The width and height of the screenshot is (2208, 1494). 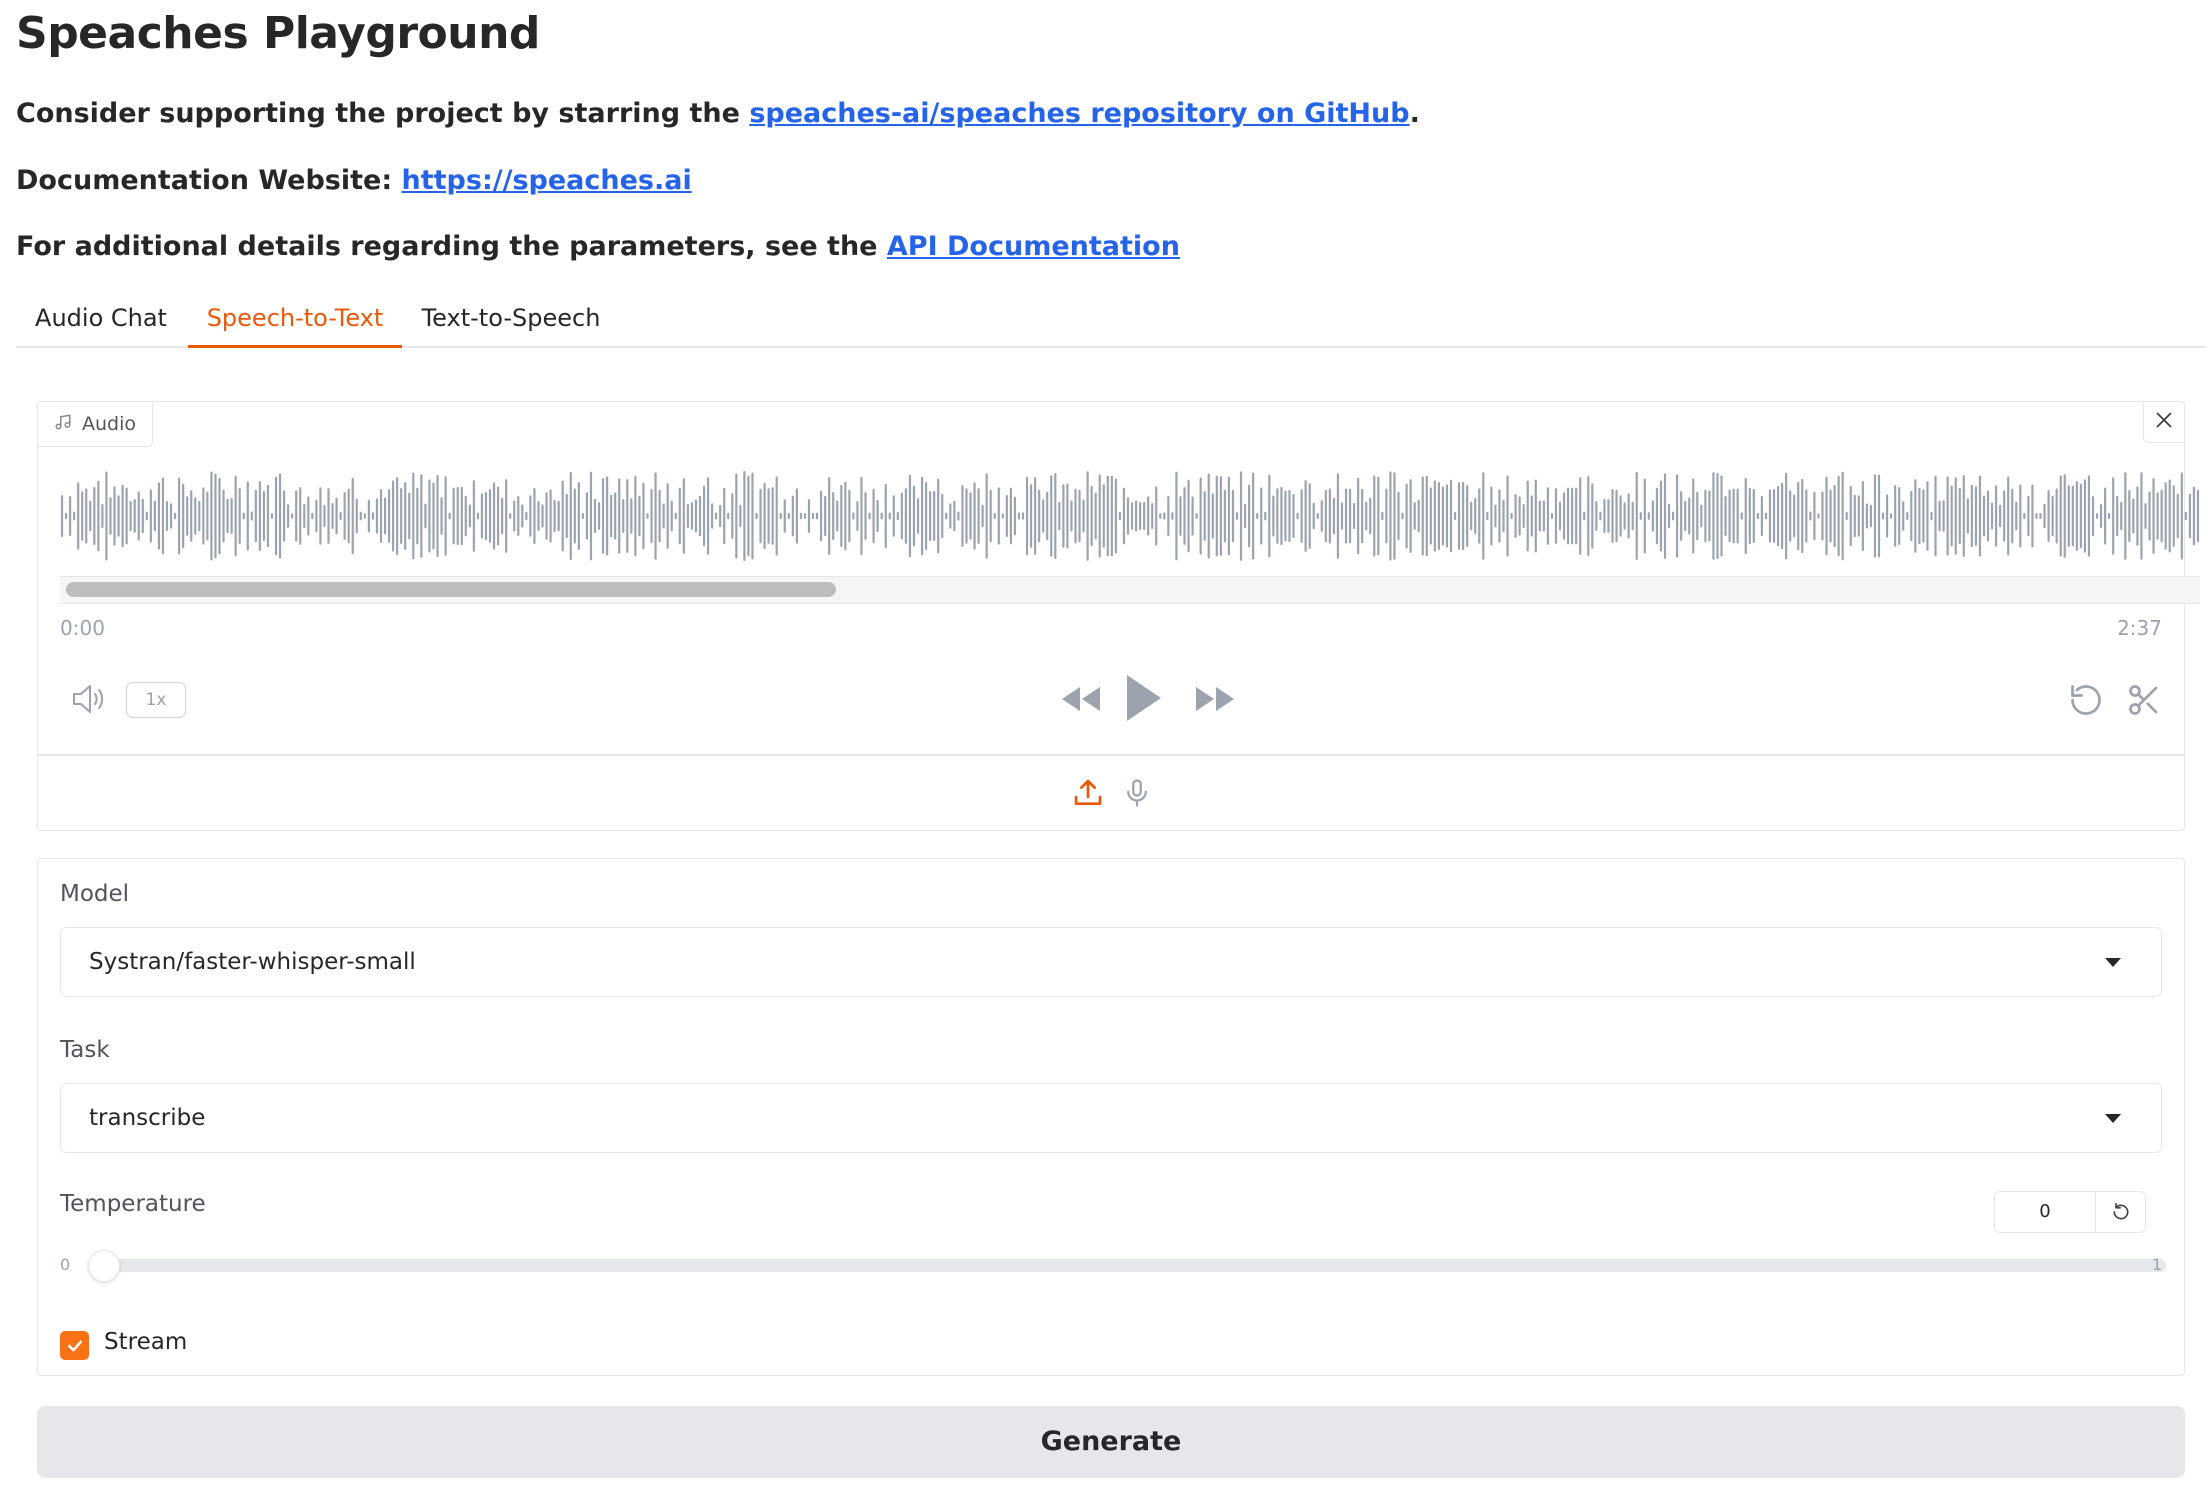 What do you see at coordinates (1088, 795) in the screenshot?
I see `upload-icon` at bounding box center [1088, 795].